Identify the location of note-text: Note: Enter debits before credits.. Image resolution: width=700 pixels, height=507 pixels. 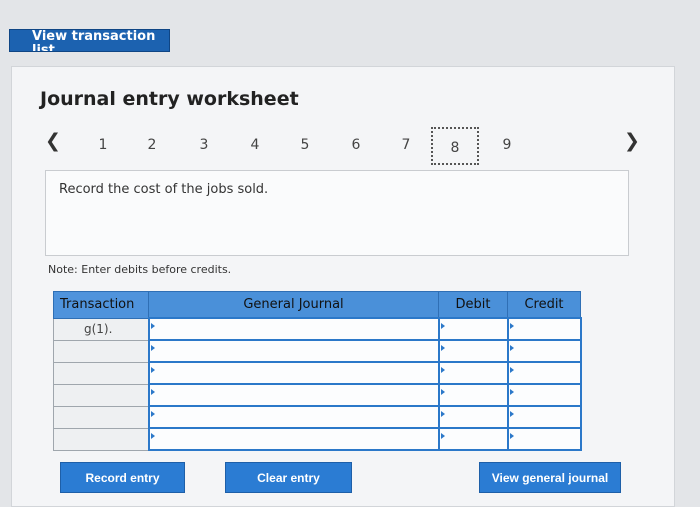
(140, 269).